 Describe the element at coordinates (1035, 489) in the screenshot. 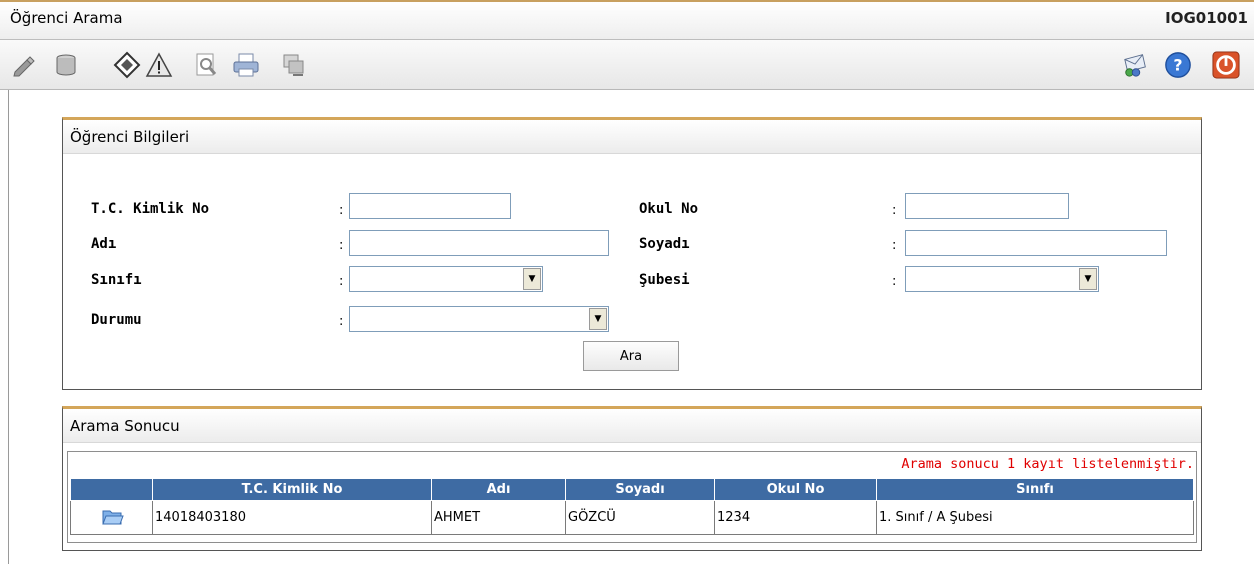

I see `column-header-sinifi: Sınıfı` at that location.